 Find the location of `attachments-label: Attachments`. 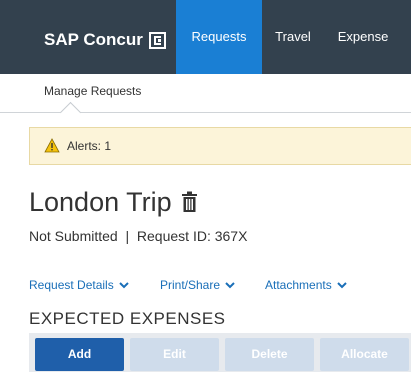

attachments-label: Attachments is located at coordinates (298, 285).